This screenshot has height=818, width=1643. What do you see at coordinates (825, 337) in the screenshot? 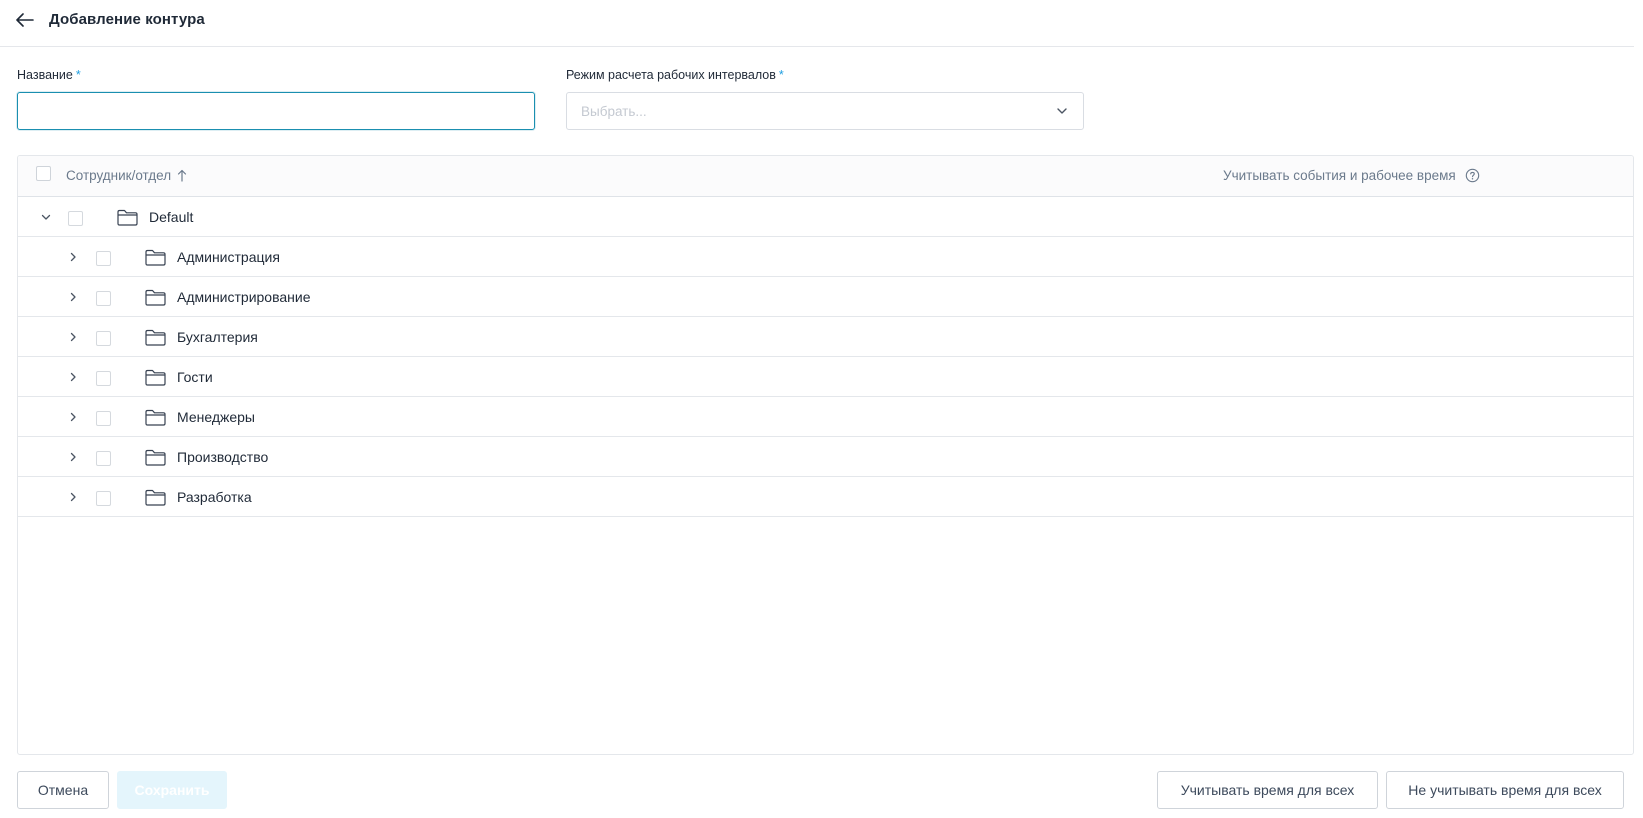
I see `tree-row-accounting: Бухгалтерия` at bounding box center [825, 337].